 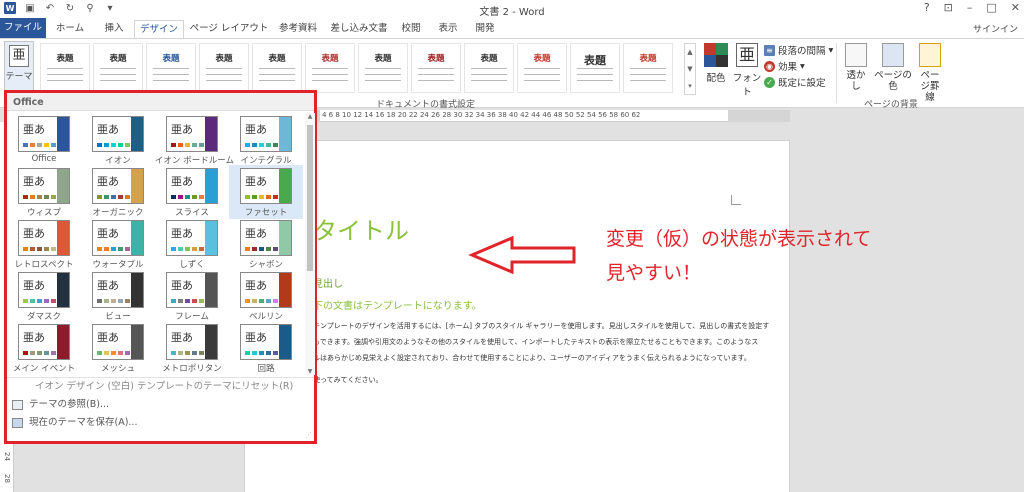 What do you see at coordinates (308, 435) in the screenshot?
I see `resize-grip-icon: ⋰` at bounding box center [308, 435].